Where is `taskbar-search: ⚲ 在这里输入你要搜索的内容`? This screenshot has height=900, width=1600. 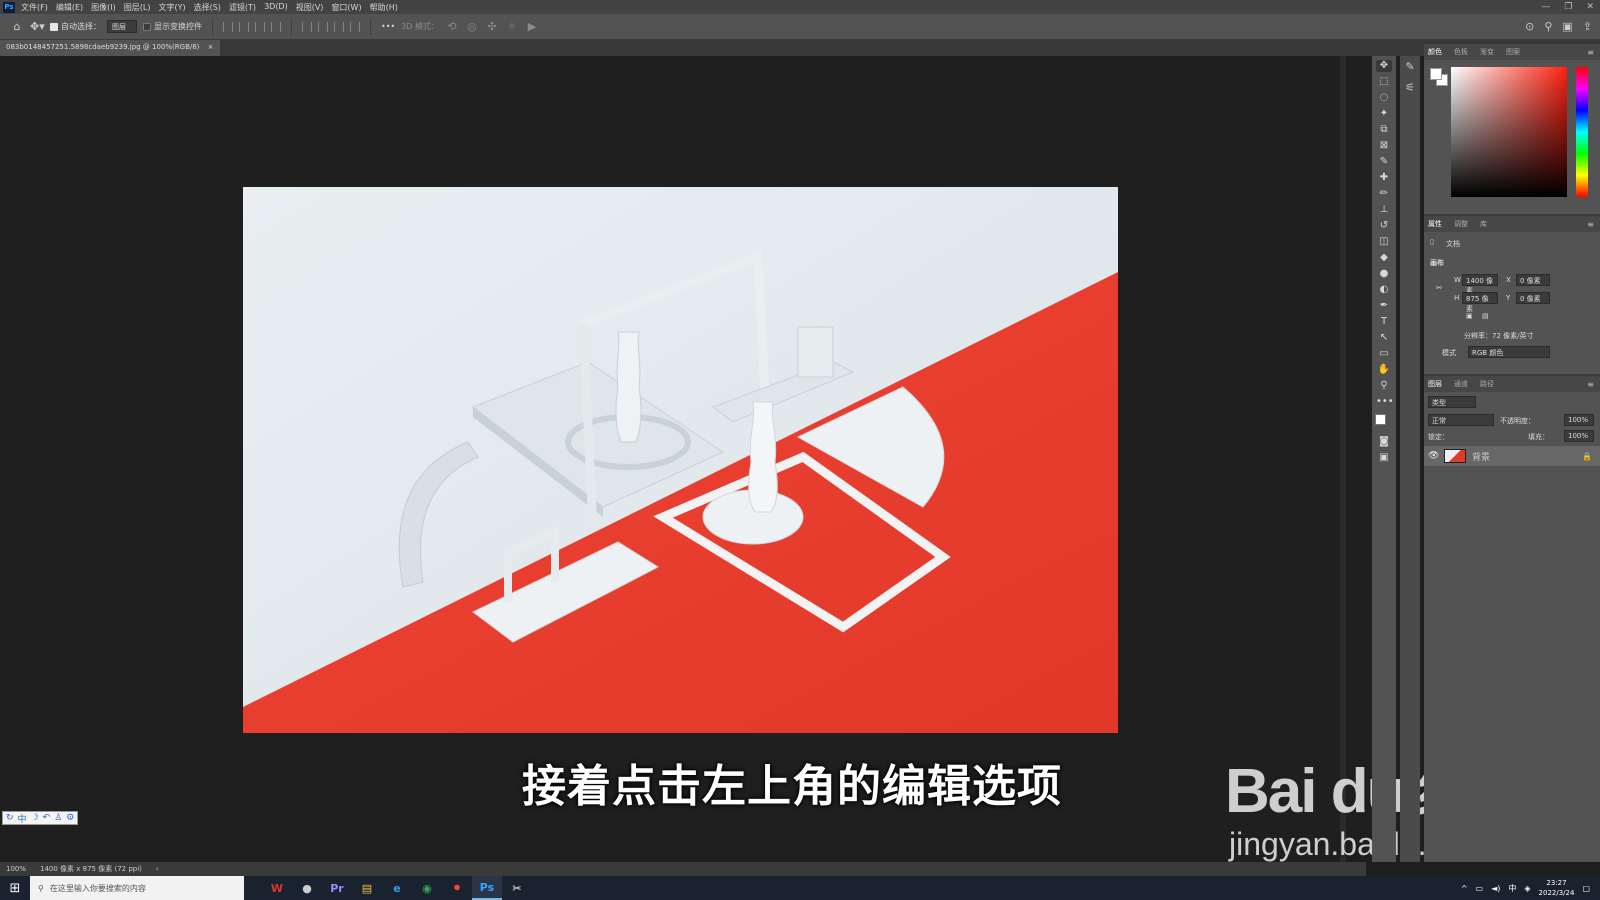 taskbar-search: ⚲ 在这里输入你要搜索的内容 is located at coordinates (137, 888).